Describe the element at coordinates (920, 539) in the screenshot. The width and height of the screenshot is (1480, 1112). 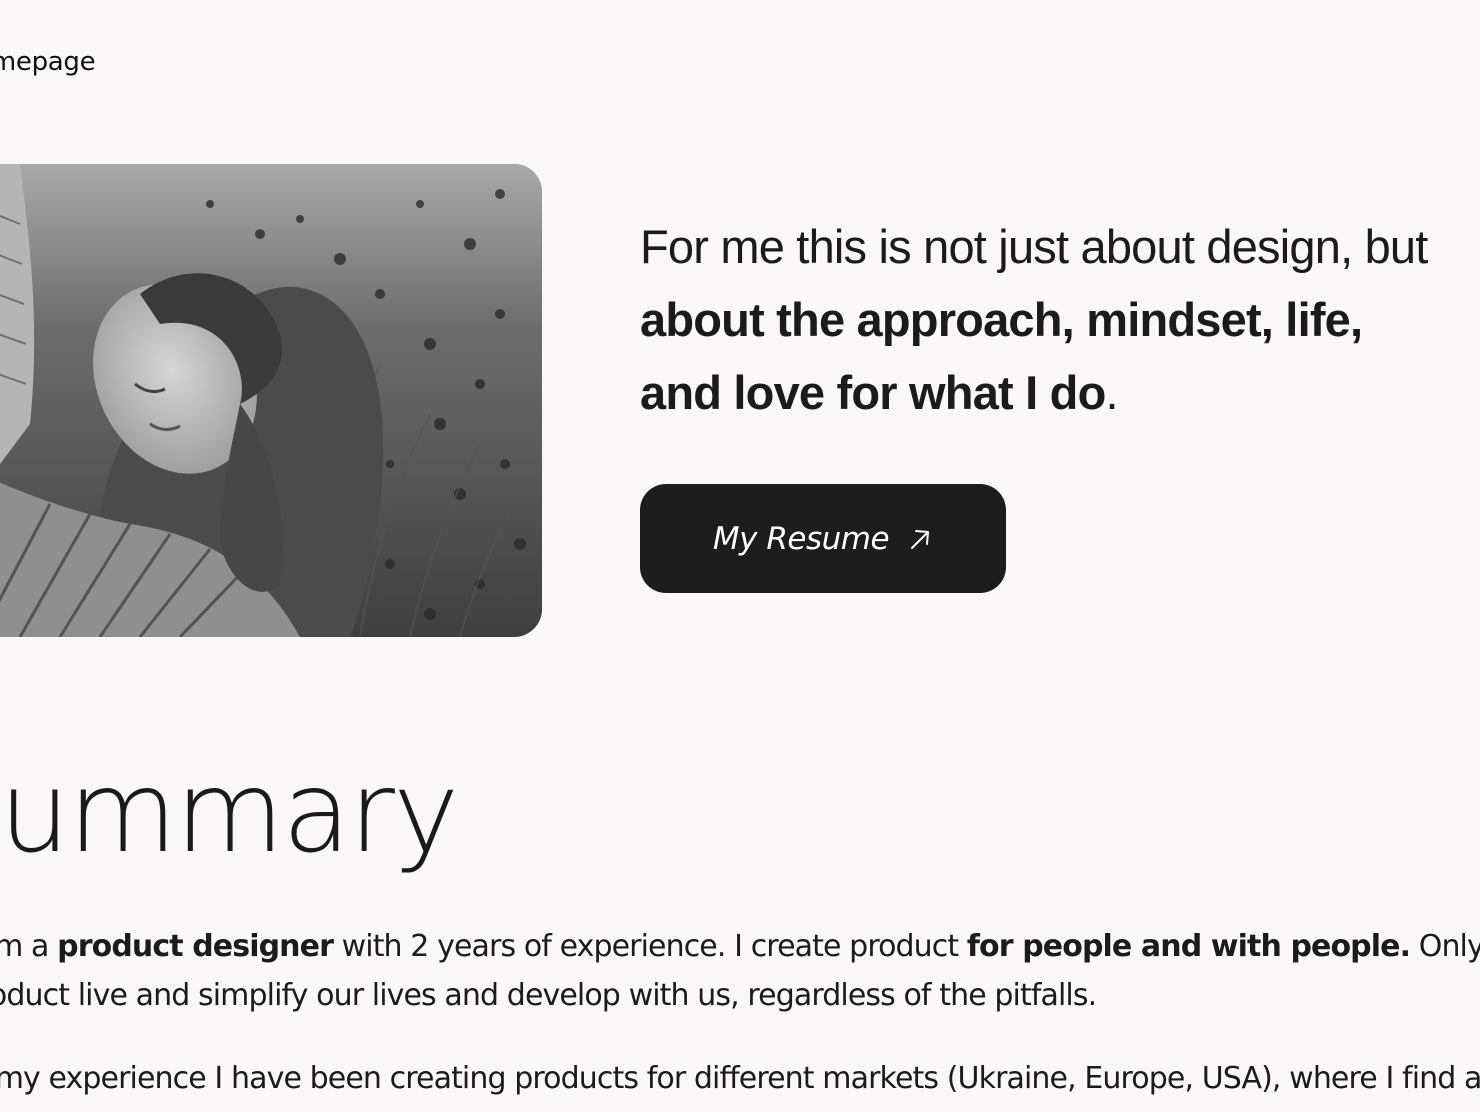
I see `arrow-up-right-icon` at that location.